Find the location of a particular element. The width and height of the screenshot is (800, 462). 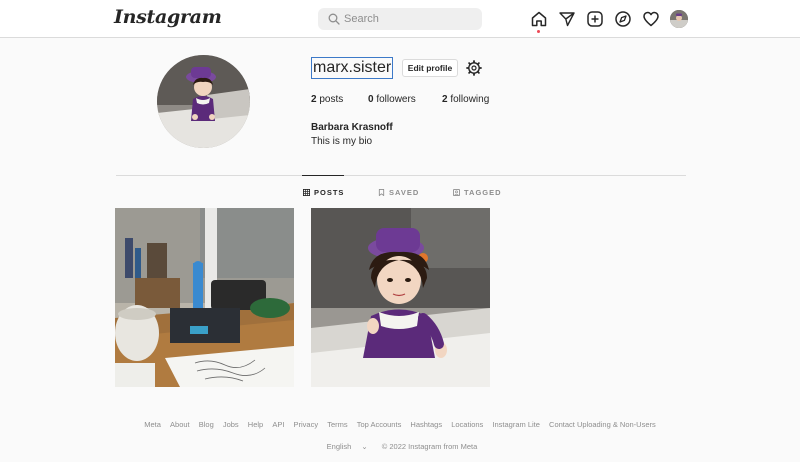

edit-profile-button: Edit profile is located at coordinates (430, 68).